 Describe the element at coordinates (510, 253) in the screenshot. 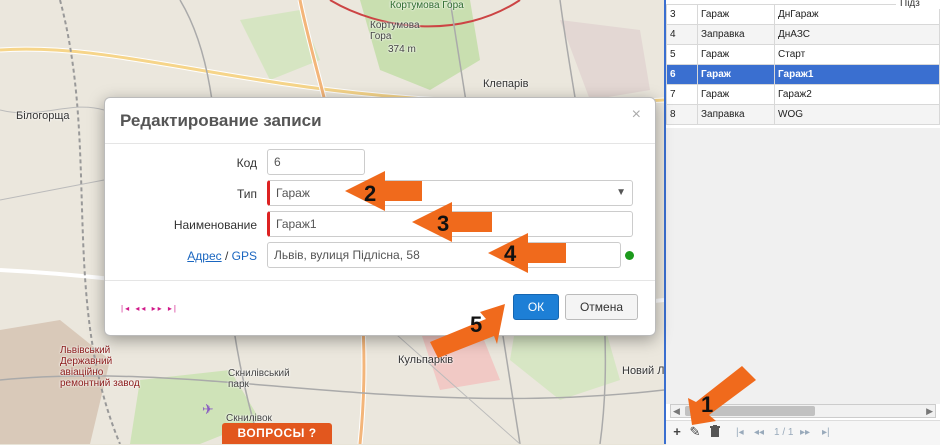

I see `callout-number-4: 4` at that location.